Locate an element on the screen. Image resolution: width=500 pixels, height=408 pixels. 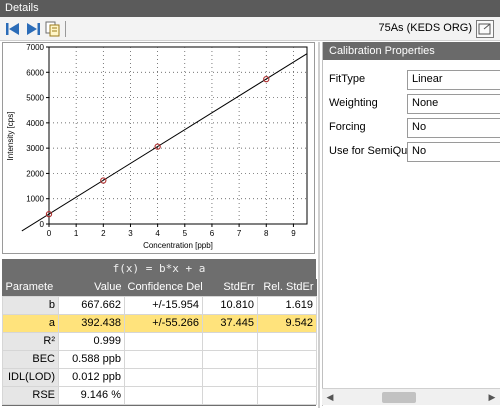
x-tick-label: 1 is located at coordinates (76, 233).